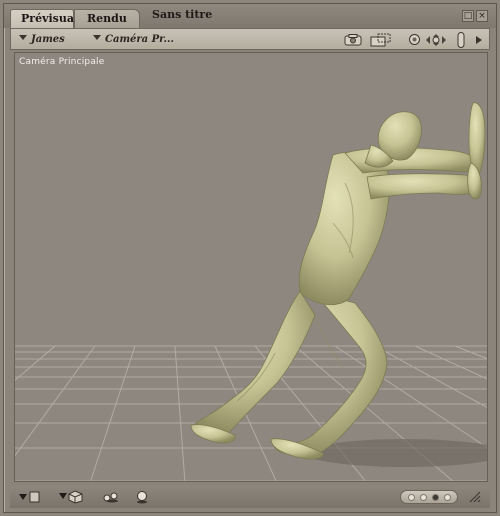 The image size is (500, 516). I want to click on tab-render: Rendu, so click(107, 18).